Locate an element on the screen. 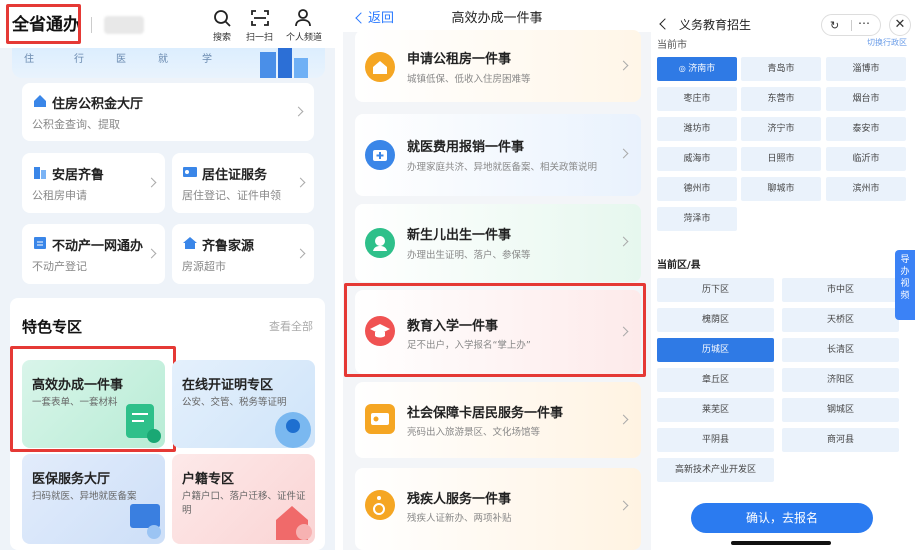 The height and width of the screenshot is (550, 915). banner-fragment: 学 is located at coordinates (207, 59).